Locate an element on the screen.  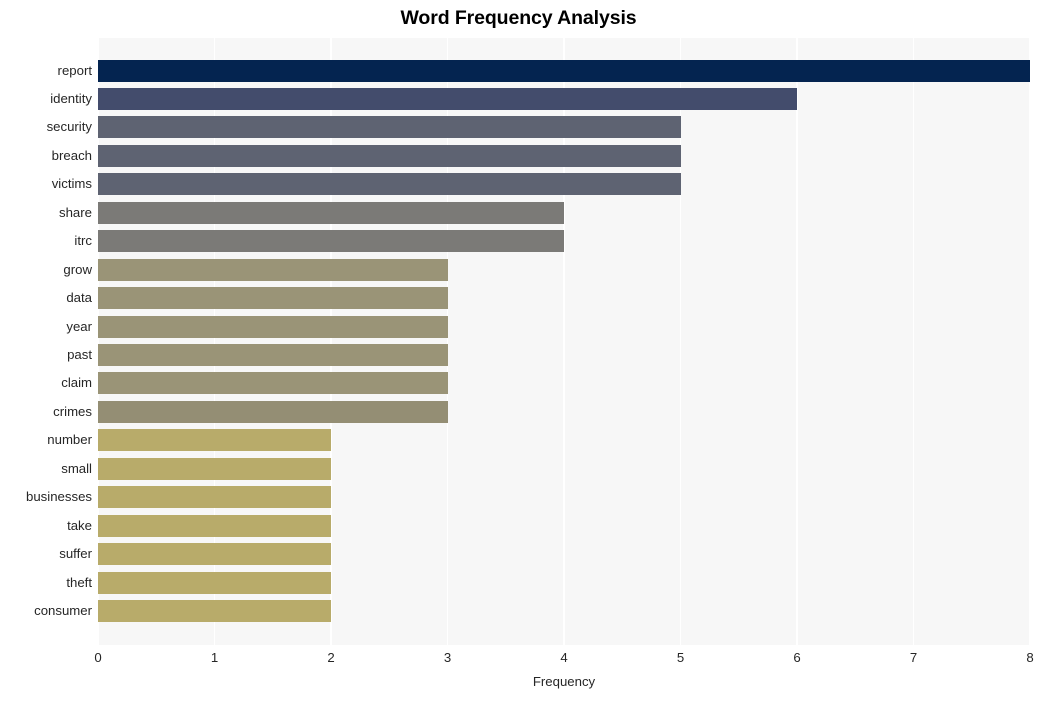
x-axis-tick-label: 1 is located at coordinates (214, 657).